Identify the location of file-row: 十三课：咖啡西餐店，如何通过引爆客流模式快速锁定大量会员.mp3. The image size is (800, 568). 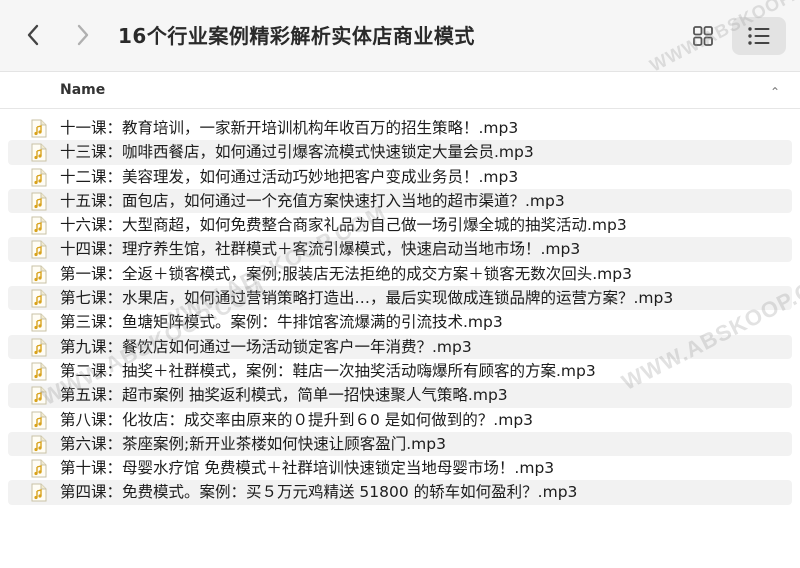
(400, 152).